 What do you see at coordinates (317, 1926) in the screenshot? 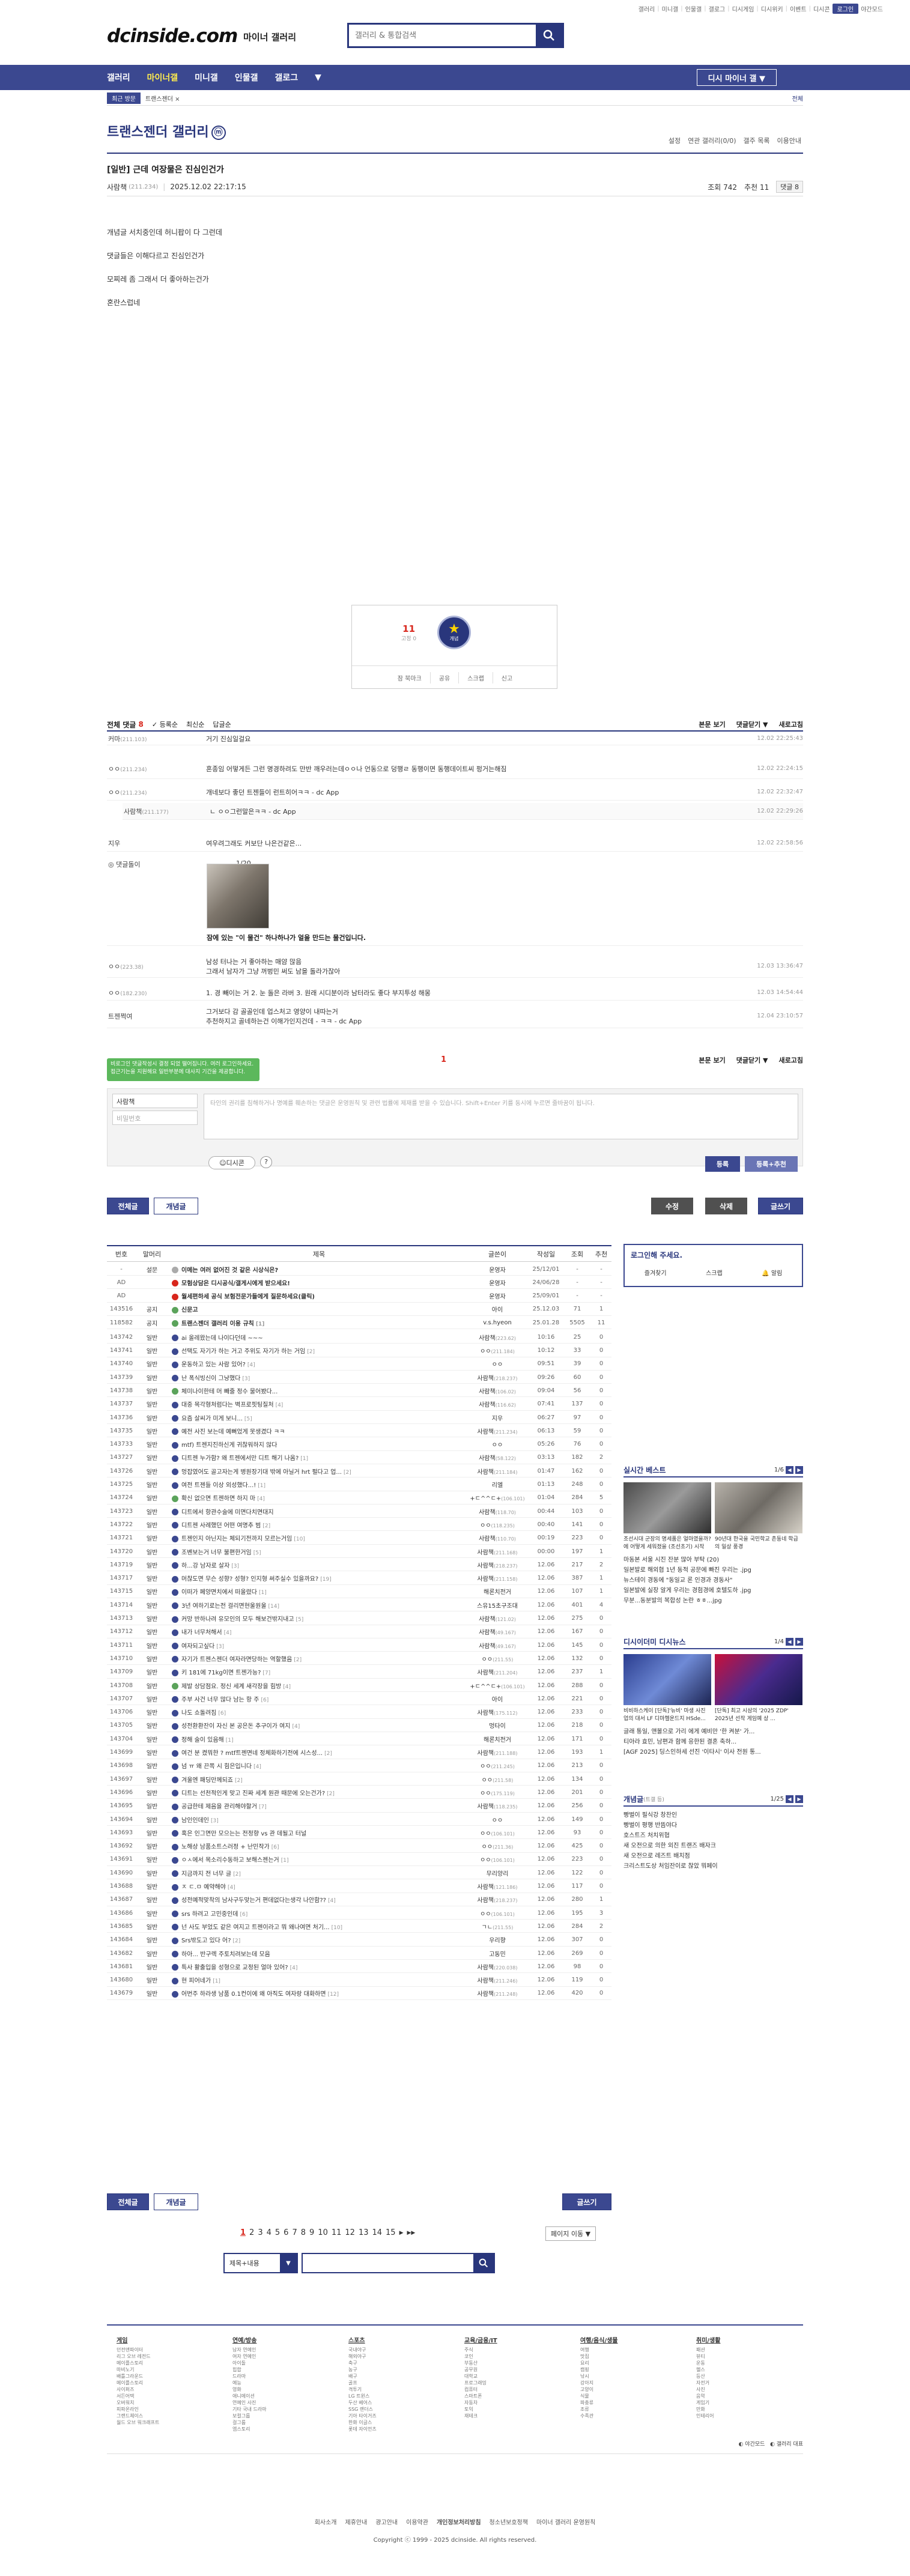
I see `row-title: 넌 사도 부었도 같은 여지고 트젠이라고 뭐 왜나여면 처기... [10]` at bounding box center [317, 1926].